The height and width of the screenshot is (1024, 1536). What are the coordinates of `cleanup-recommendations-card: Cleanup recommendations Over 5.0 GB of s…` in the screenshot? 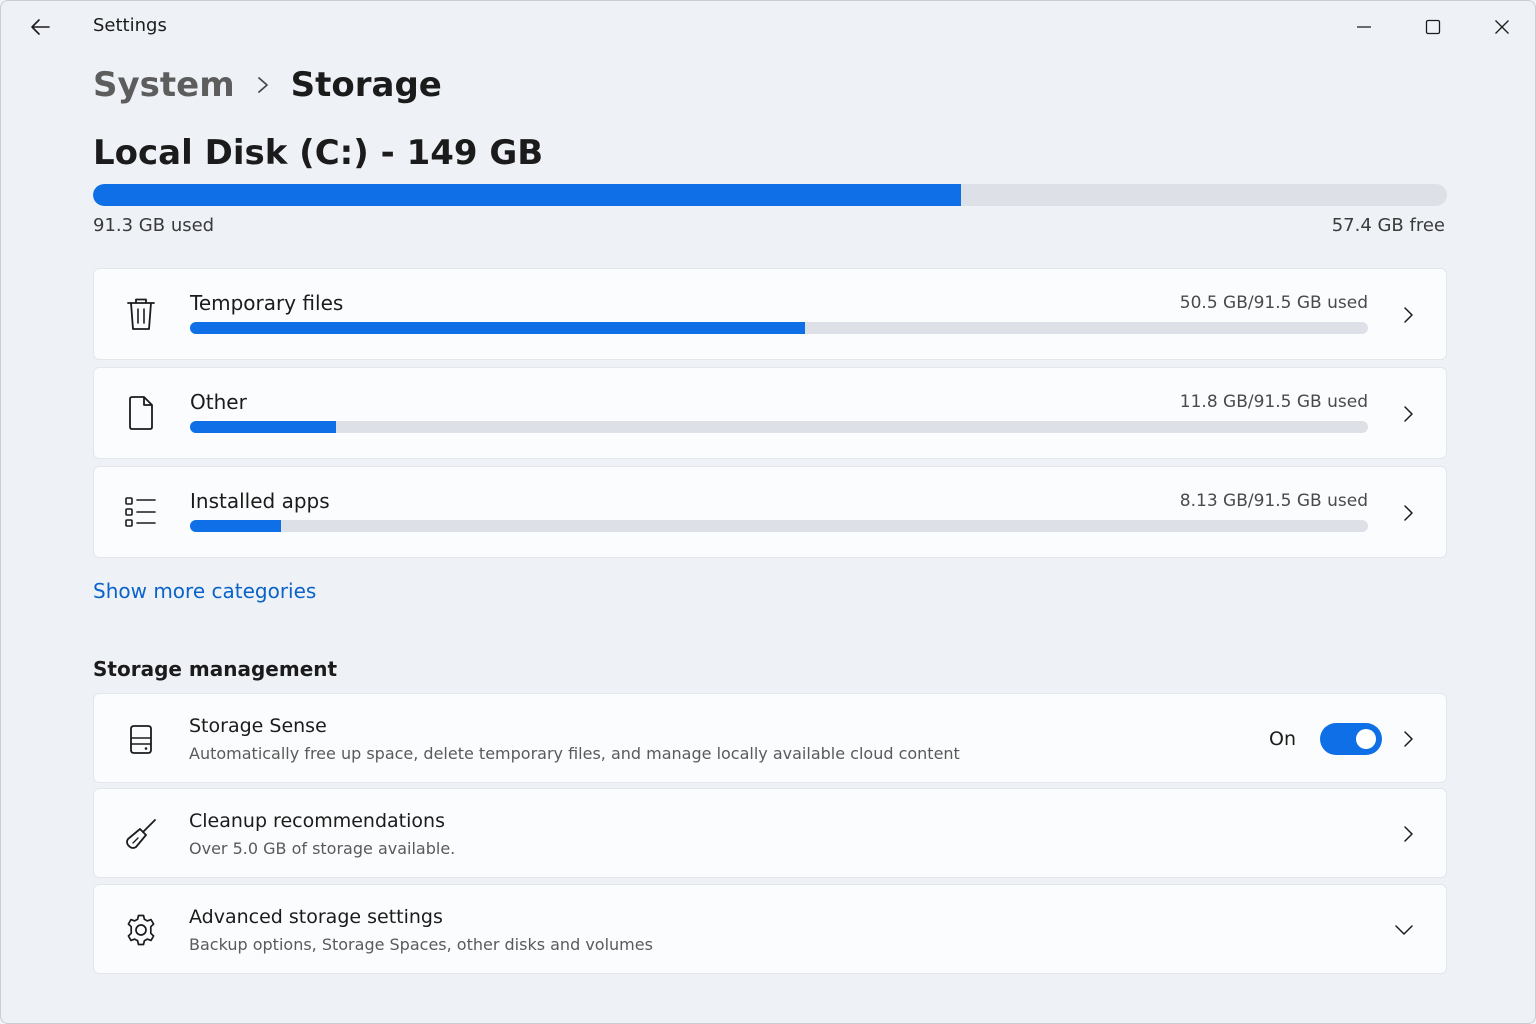 It's located at (770, 833).